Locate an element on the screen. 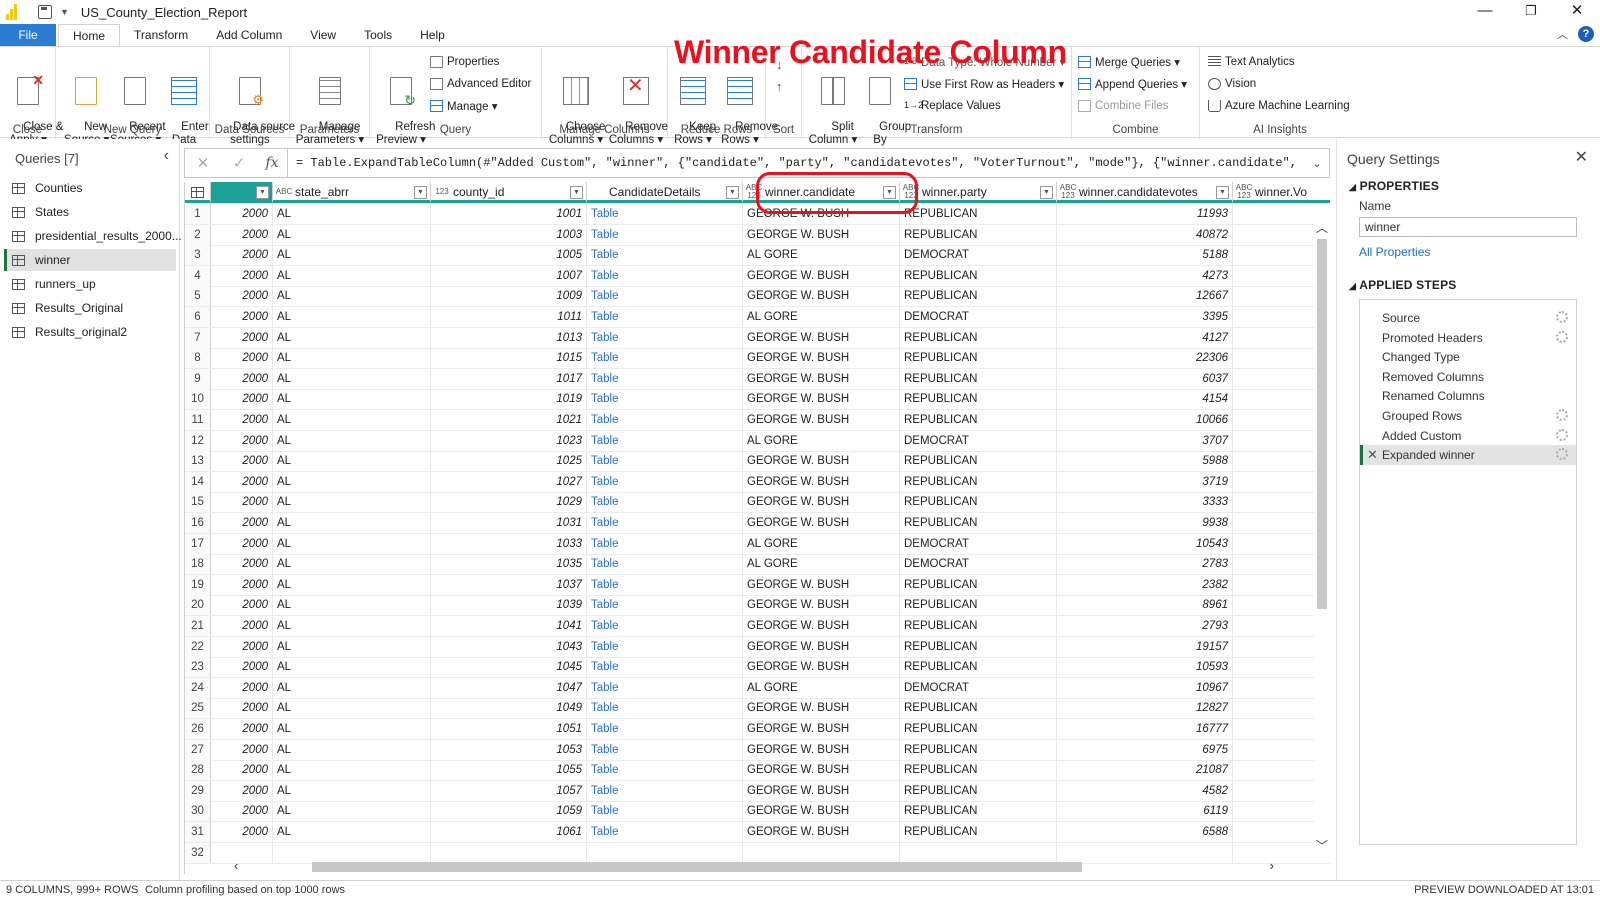 The image size is (1600, 900). properties-button: Properties is located at coordinates (464, 62).